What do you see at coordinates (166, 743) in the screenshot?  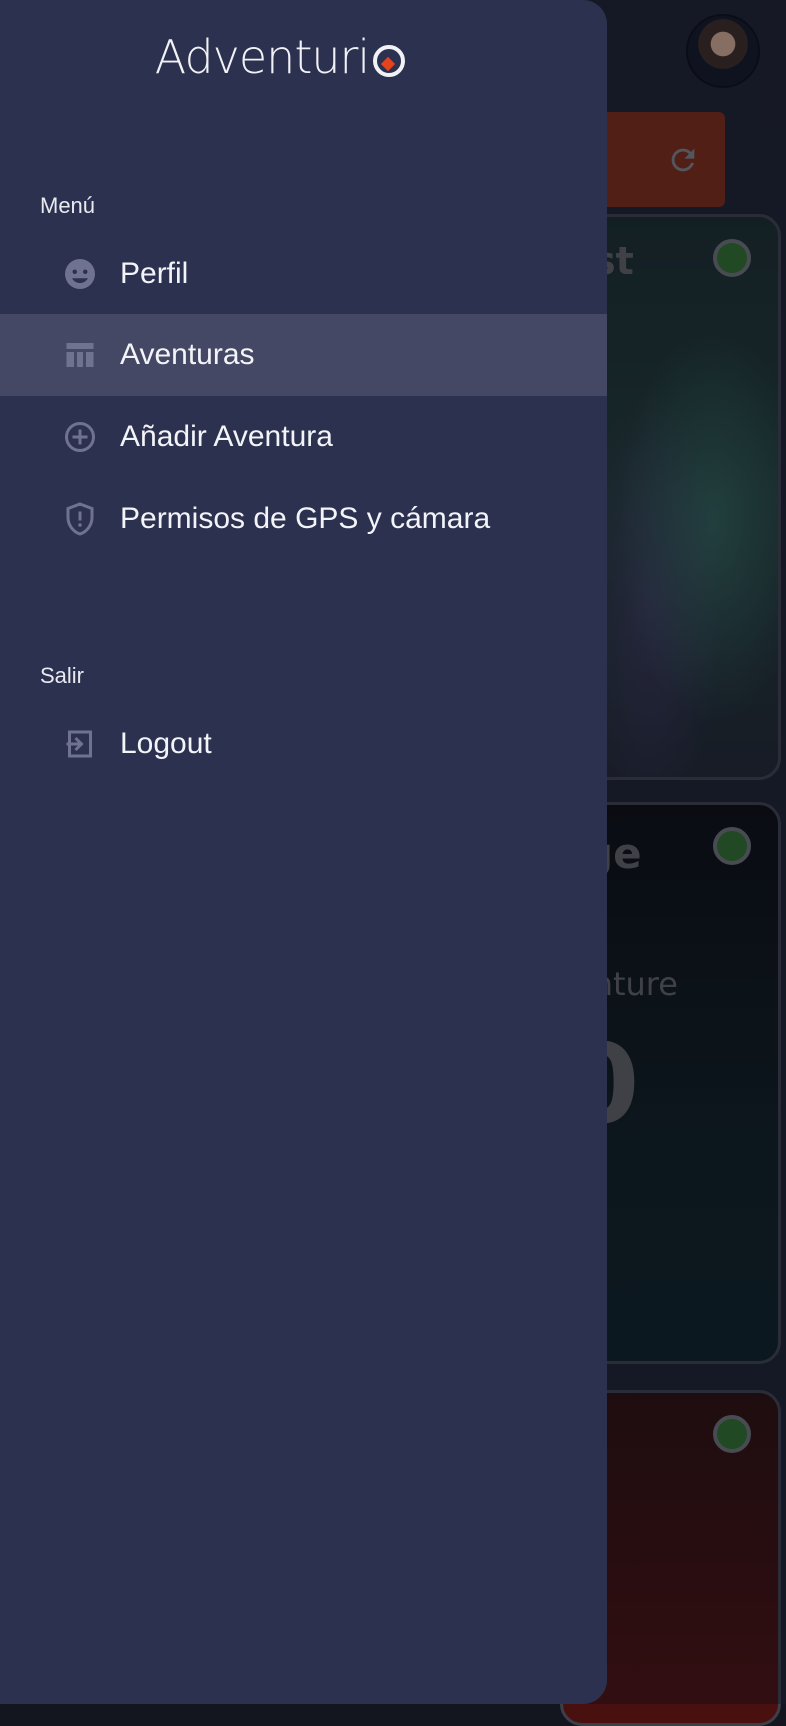 I see `nav-label: Logout` at bounding box center [166, 743].